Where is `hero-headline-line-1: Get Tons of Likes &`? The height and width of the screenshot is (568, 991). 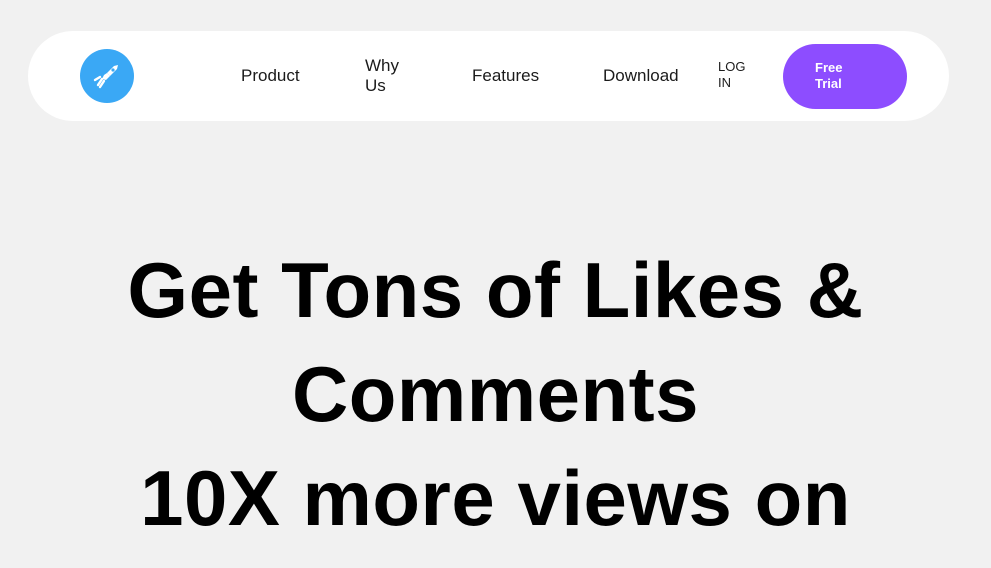
hero-headline-line-1: Get Tons of Likes & is located at coordinates (495, 290).